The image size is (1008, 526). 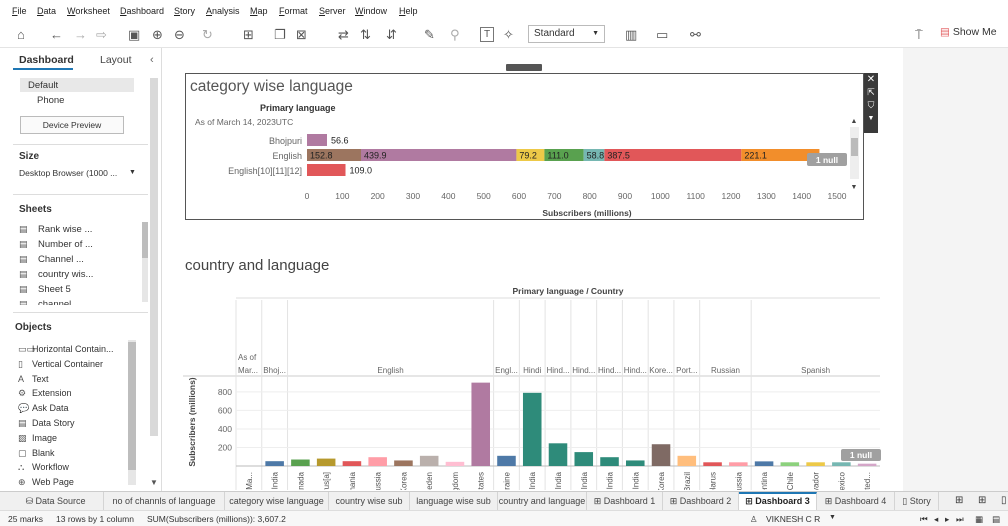 I want to click on save-icon: ▣, so click(x=134, y=35).